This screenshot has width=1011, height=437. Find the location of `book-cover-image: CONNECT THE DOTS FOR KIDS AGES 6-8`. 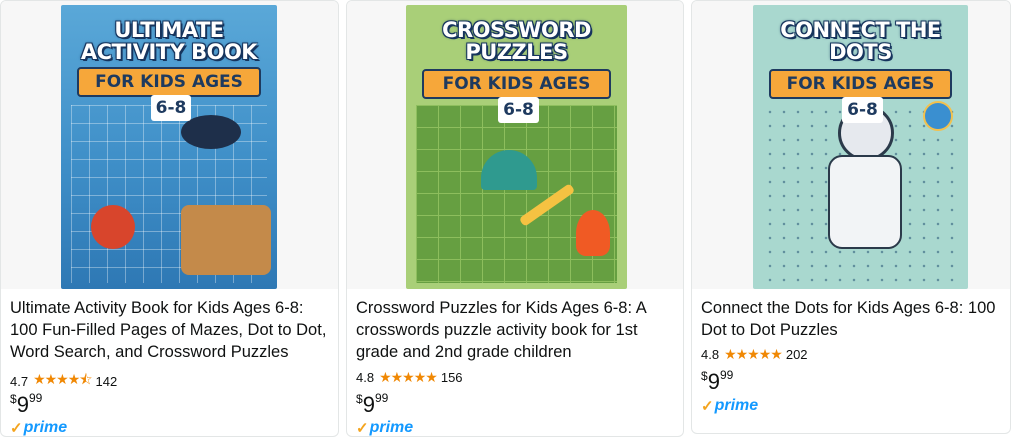

book-cover-image: CONNECT THE DOTS FOR KIDS AGES 6-8 is located at coordinates (860, 147).